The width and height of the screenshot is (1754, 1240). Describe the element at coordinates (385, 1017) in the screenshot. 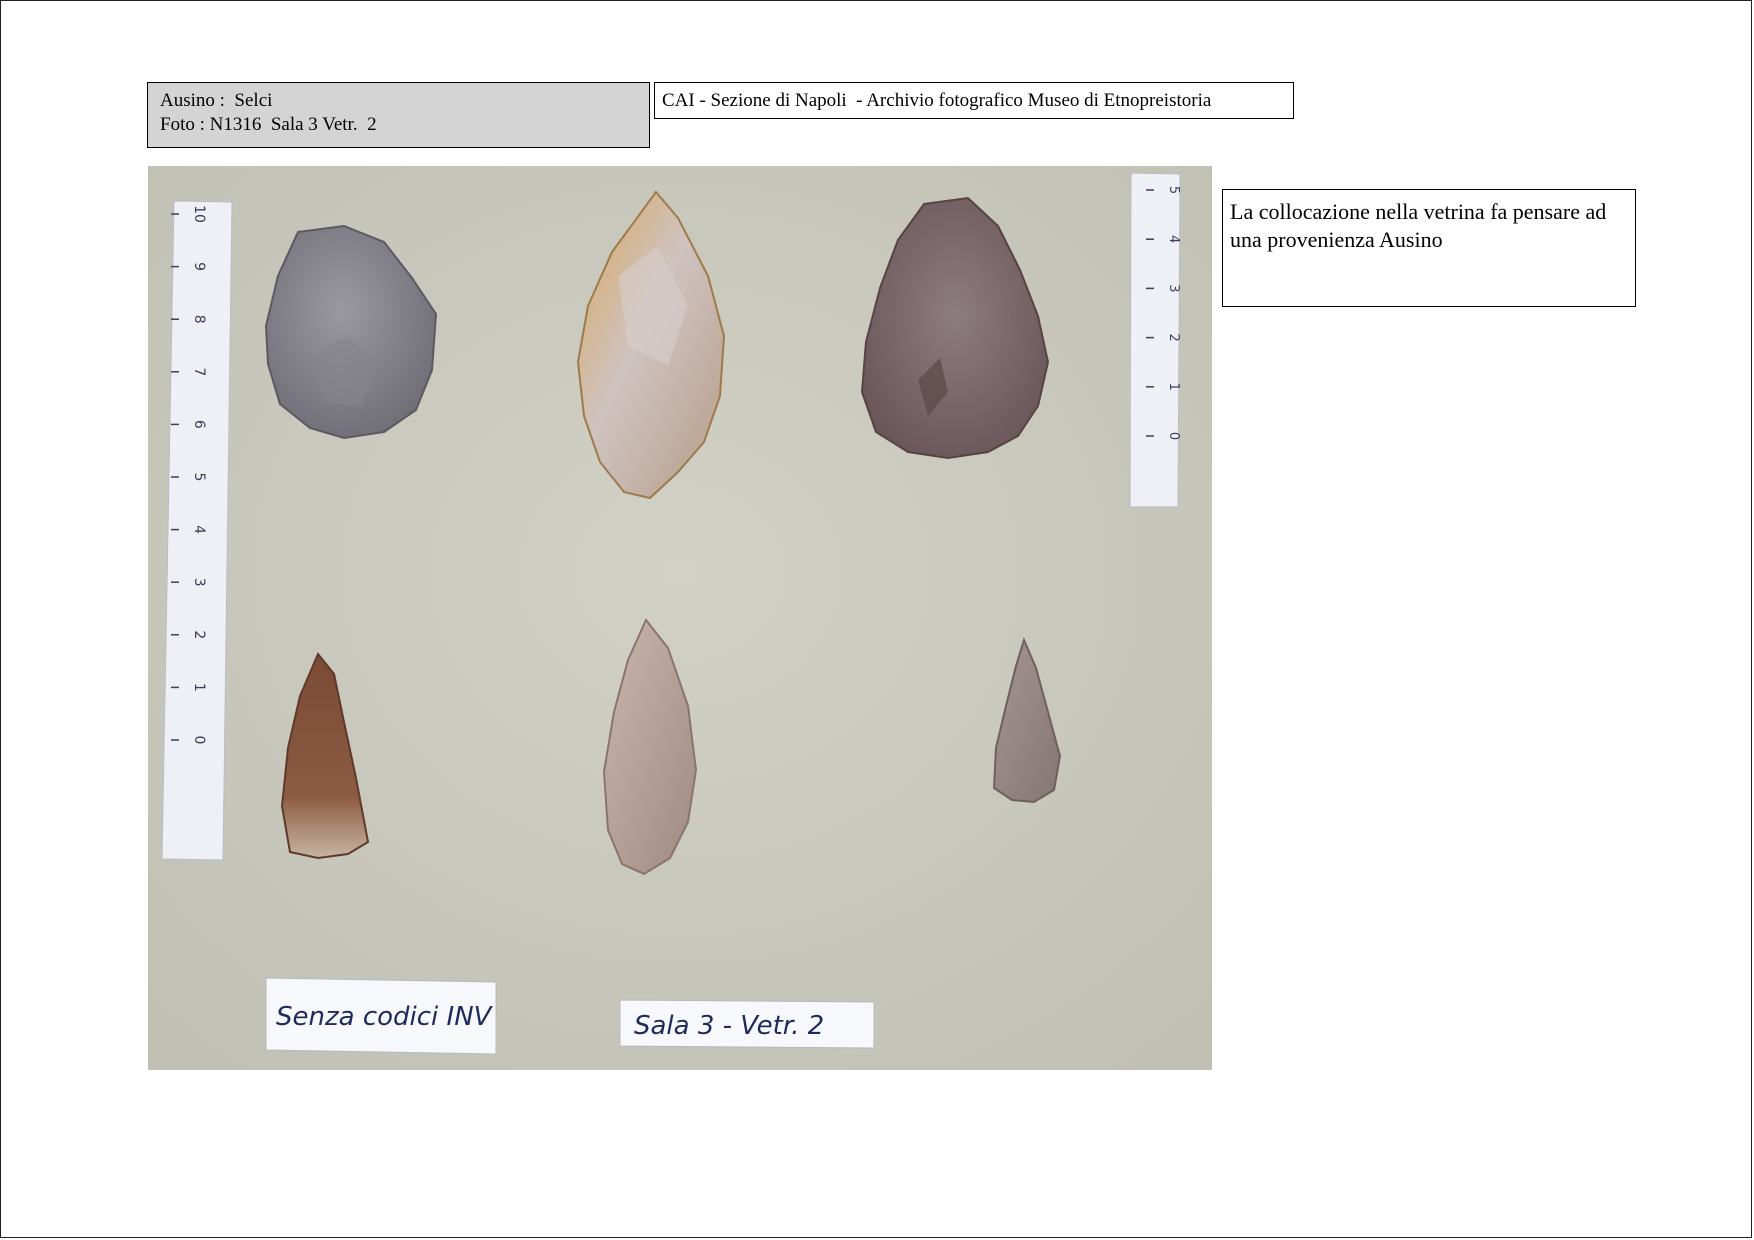

I see `label-left-text: Senza codici INV` at that location.